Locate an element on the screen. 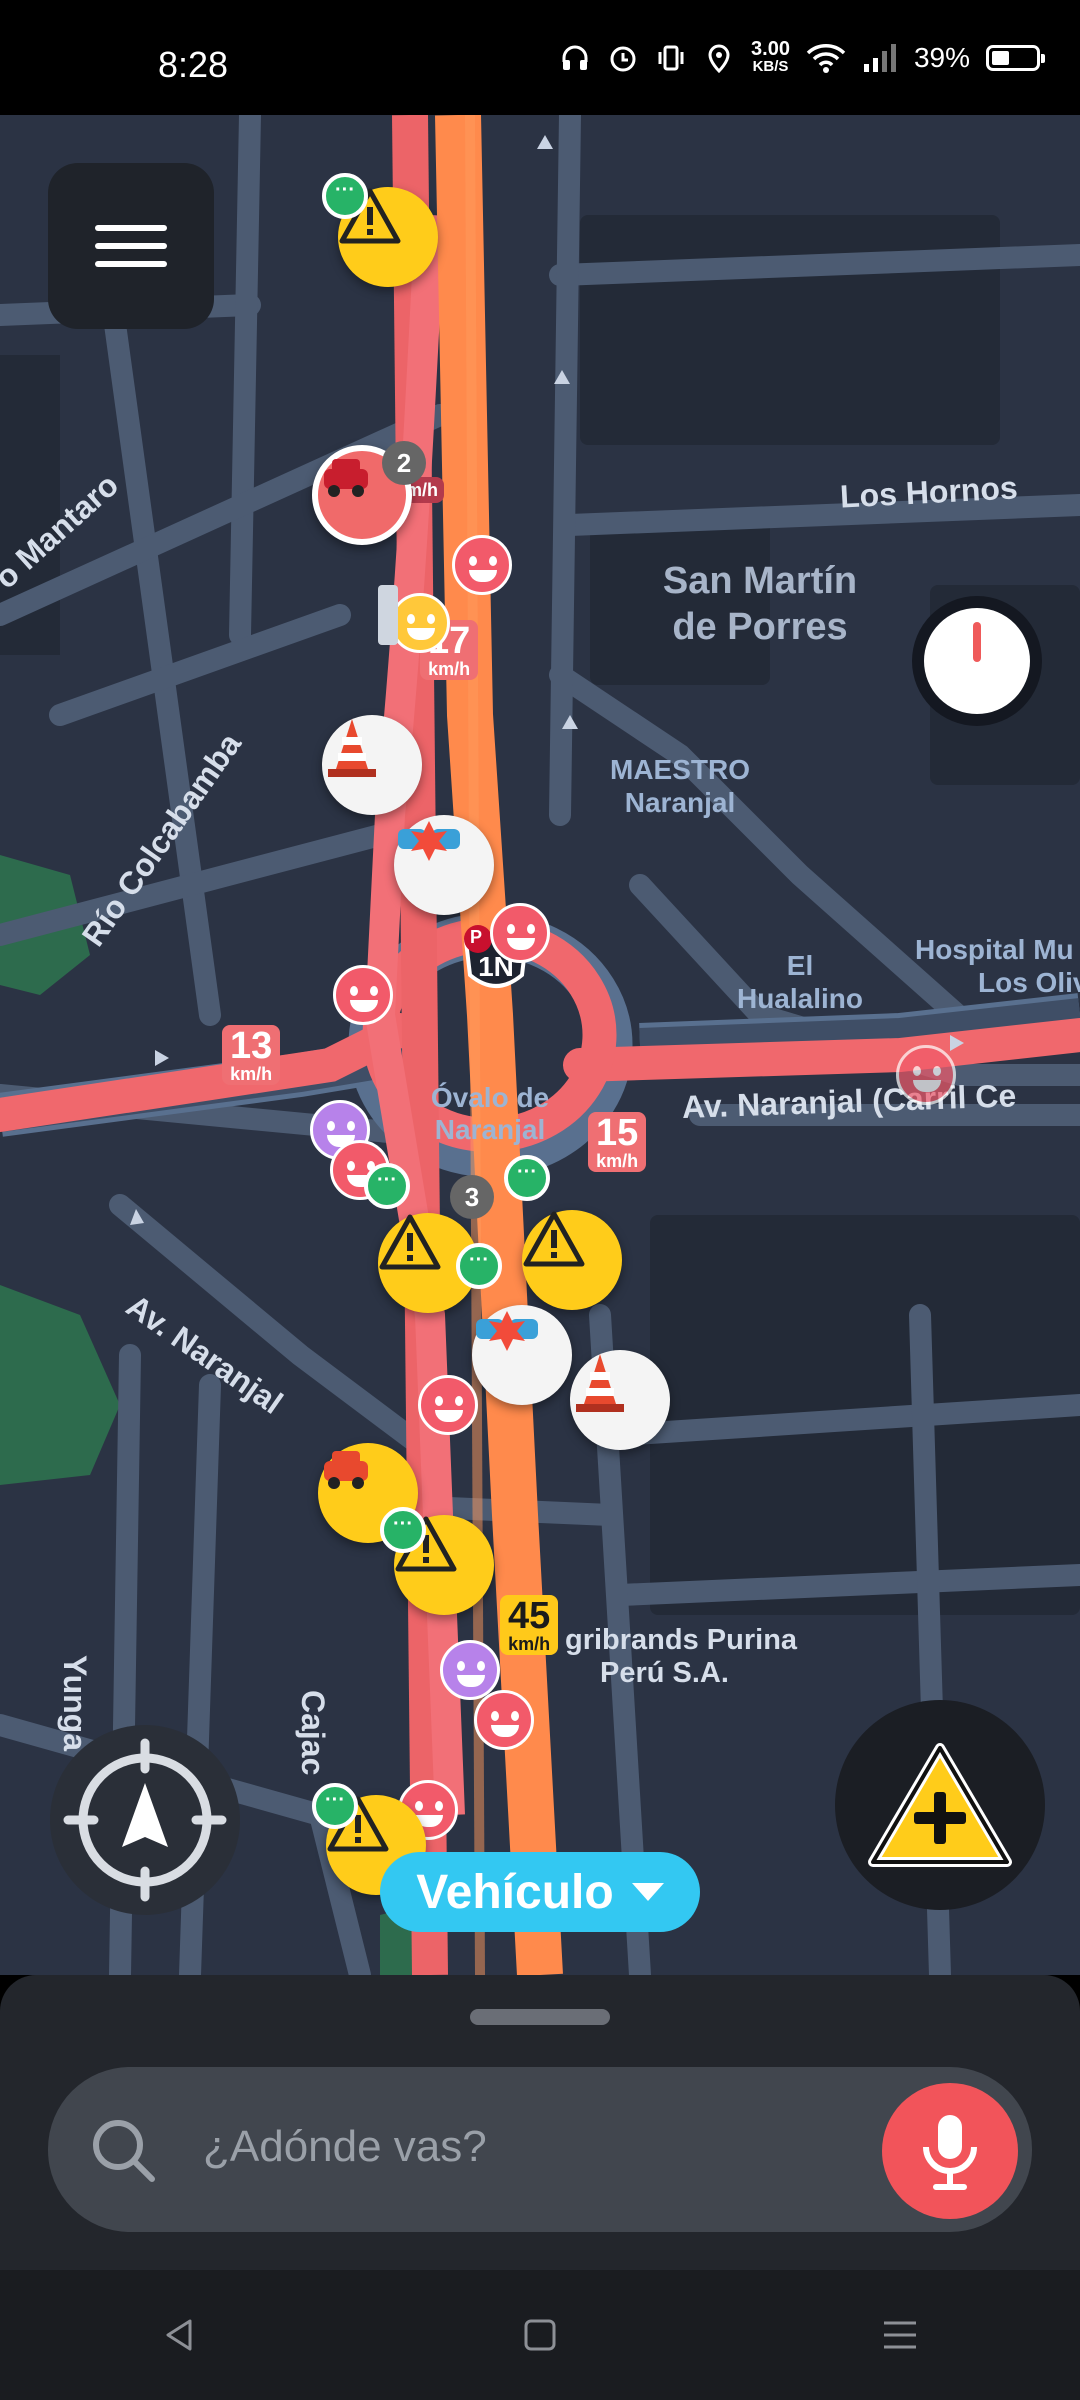 The width and height of the screenshot is (1080, 2400). back-button is located at coordinates (180, 2335).